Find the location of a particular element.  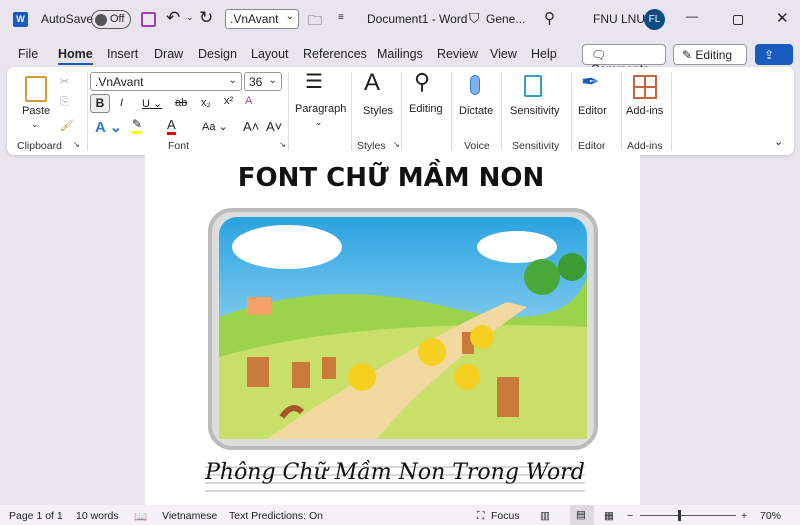

cut-icon: ✂ is located at coordinates (64, 81).